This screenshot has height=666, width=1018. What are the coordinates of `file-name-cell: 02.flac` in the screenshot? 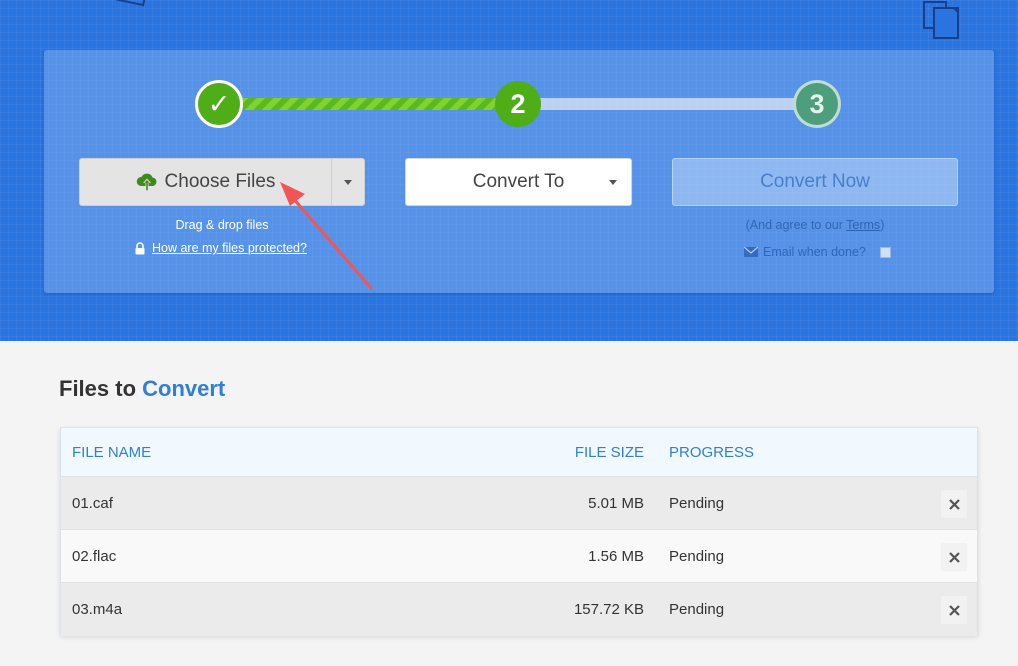 It's located at (94, 556).